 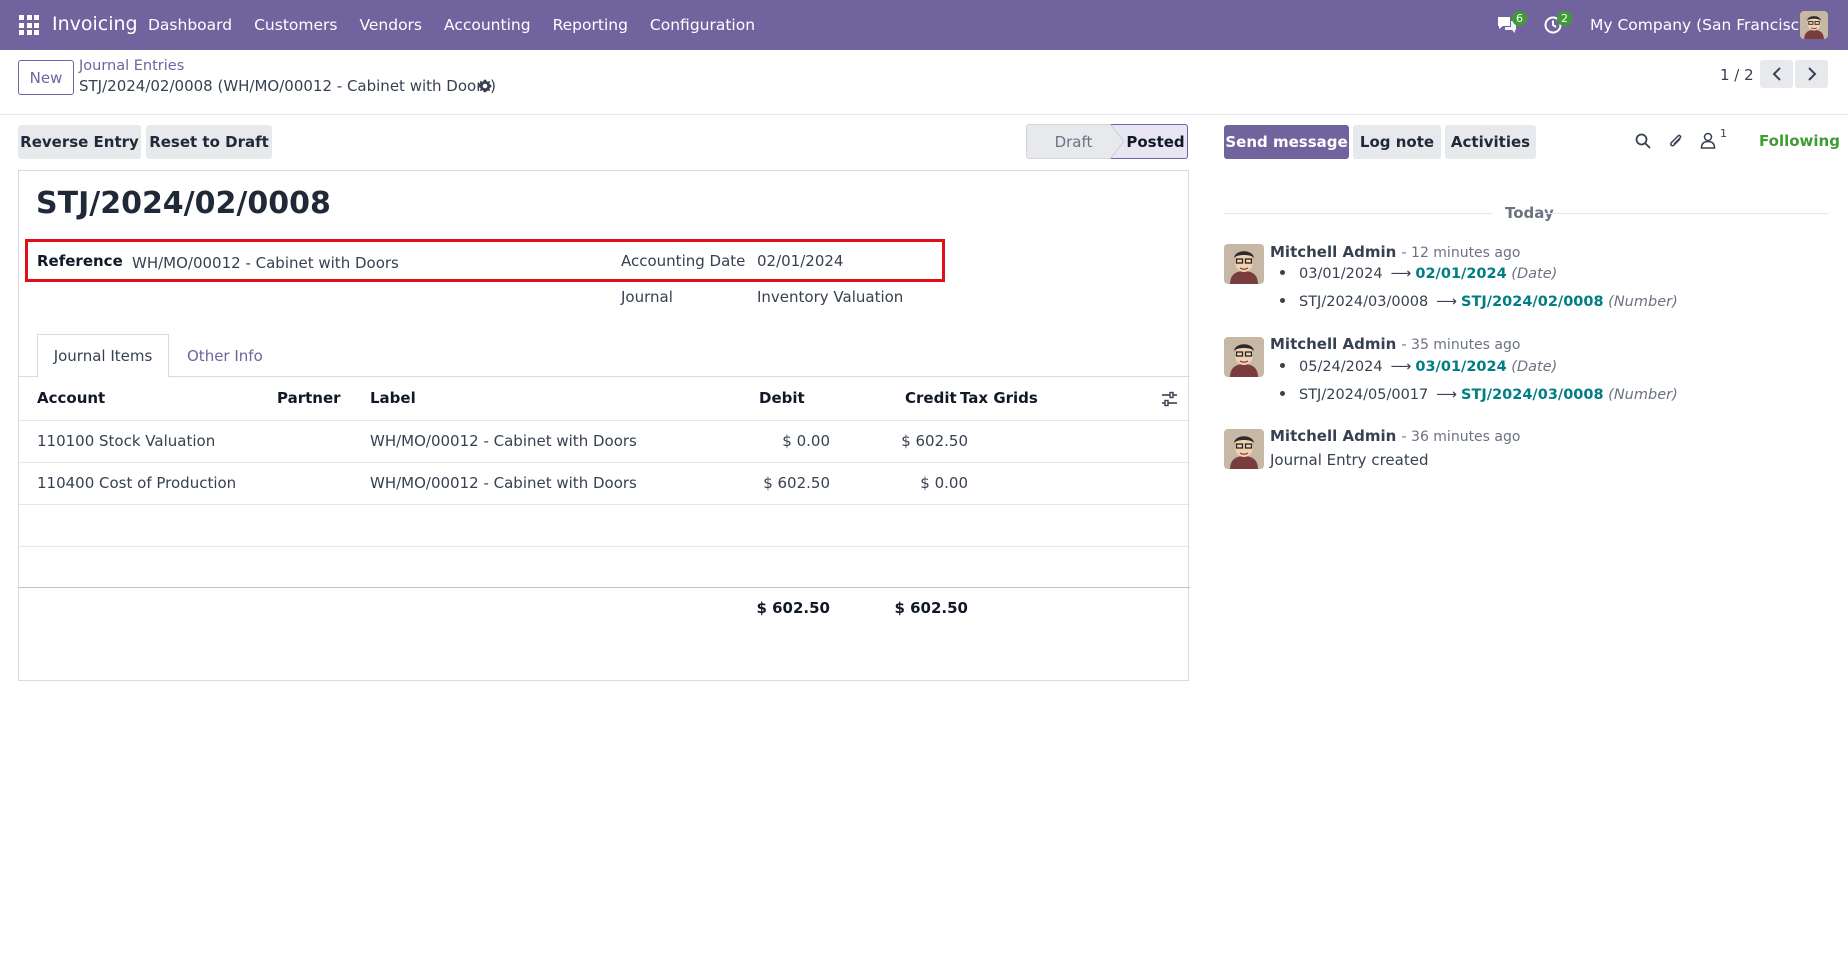 What do you see at coordinates (71, 398) in the screenshot?
I see `col-account: Account` at bounding box center [71, 398].